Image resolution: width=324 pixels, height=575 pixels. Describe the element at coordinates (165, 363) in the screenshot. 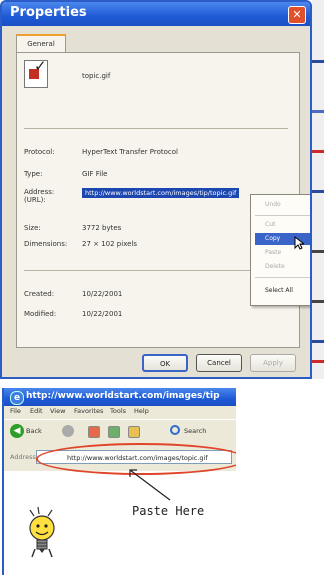

I see `ok-button: OK` at that location.